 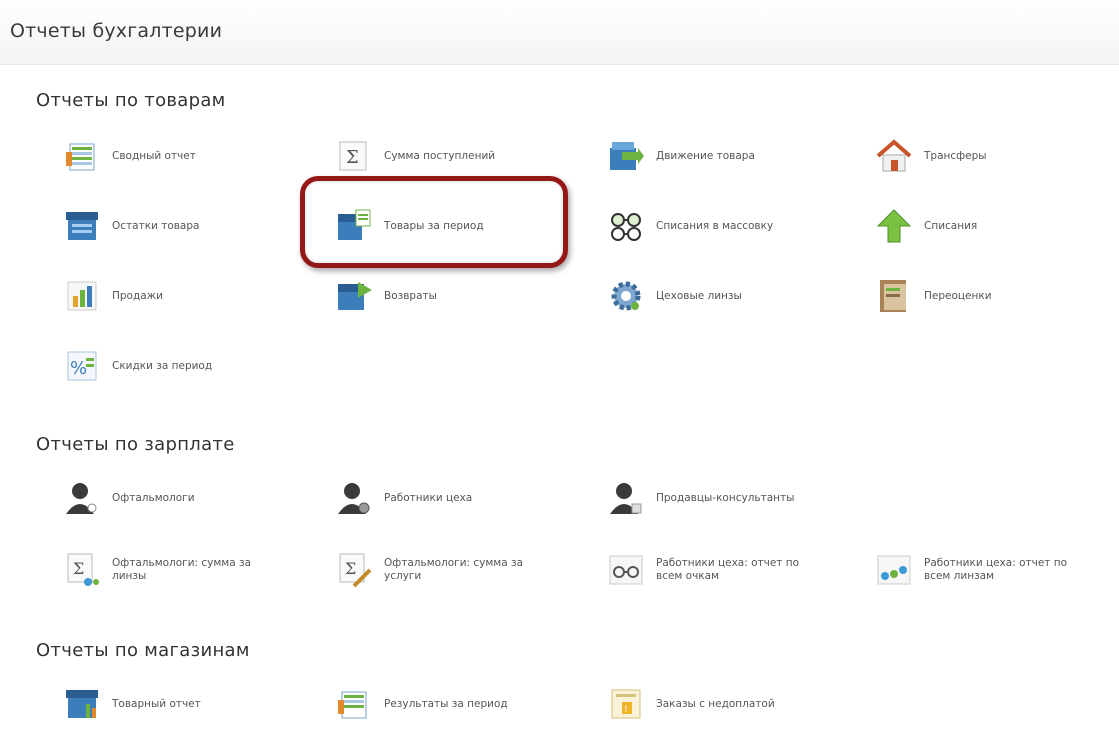 What do you see at coordinates (626, 226) in the screenshot?
I see `glasses-icon` at bounding box center [626, 226].